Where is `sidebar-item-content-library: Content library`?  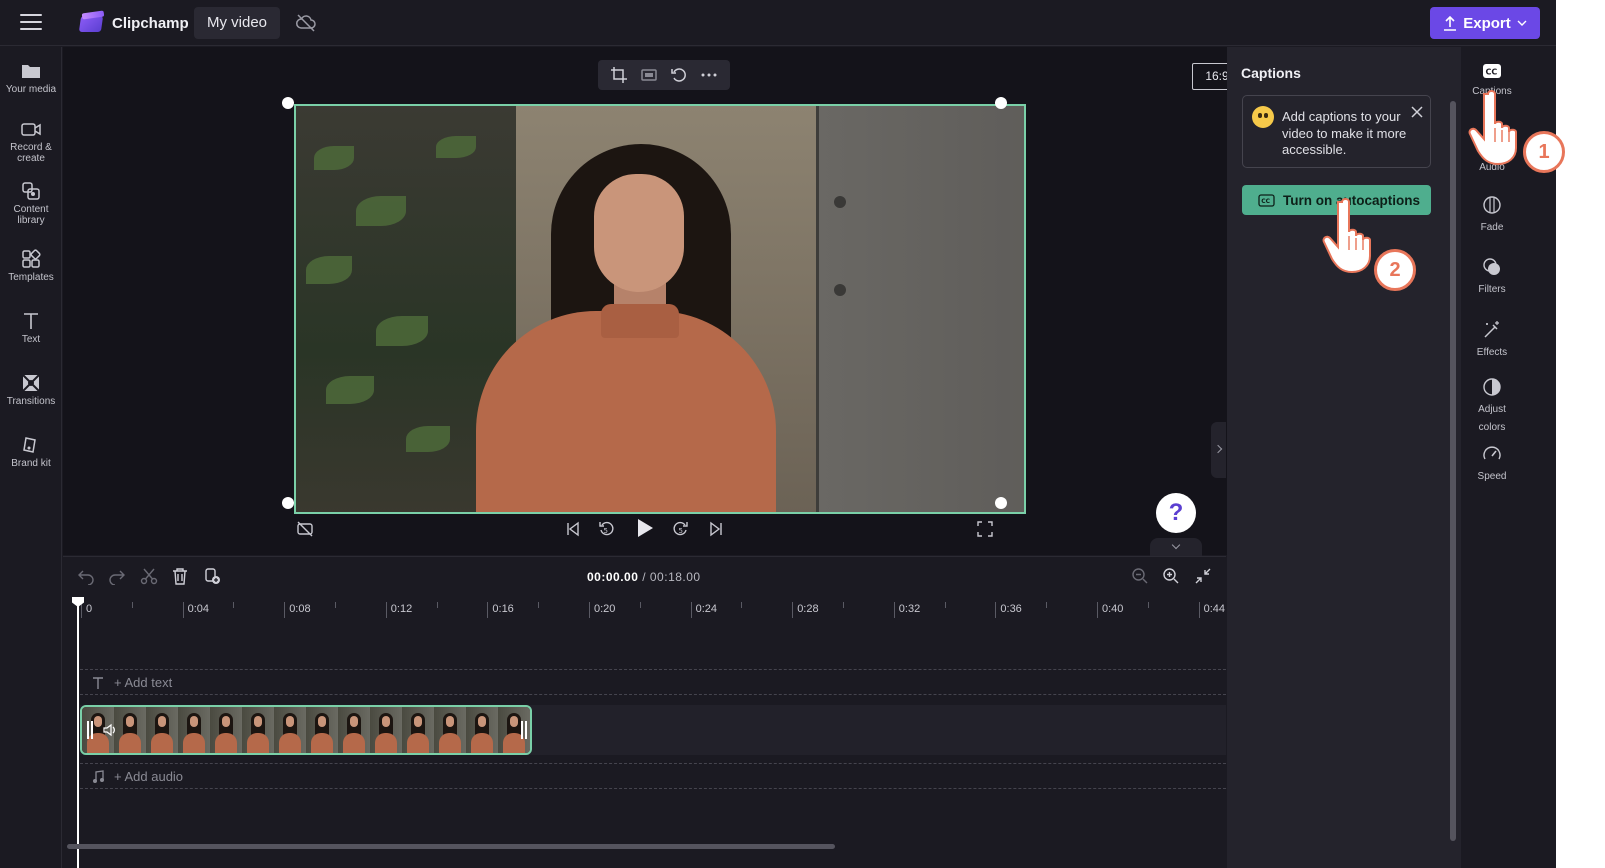
sidebar-item-content-library: Content library is located at coordinates (31, 203).